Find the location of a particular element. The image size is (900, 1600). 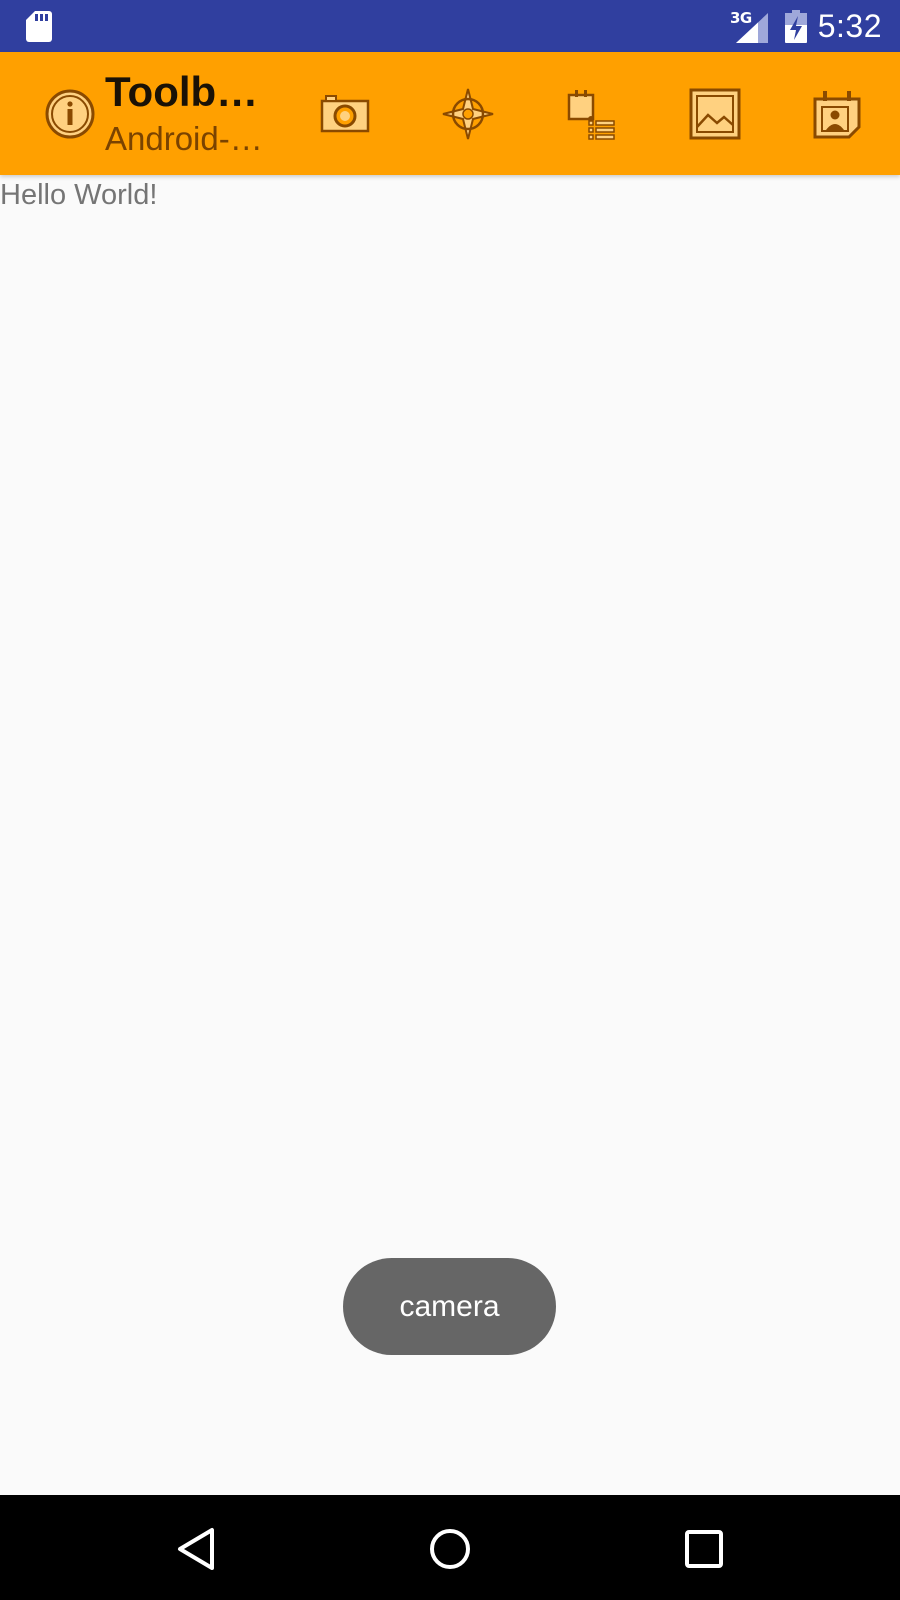

navigation-icon is located at coordinates (468, 114).